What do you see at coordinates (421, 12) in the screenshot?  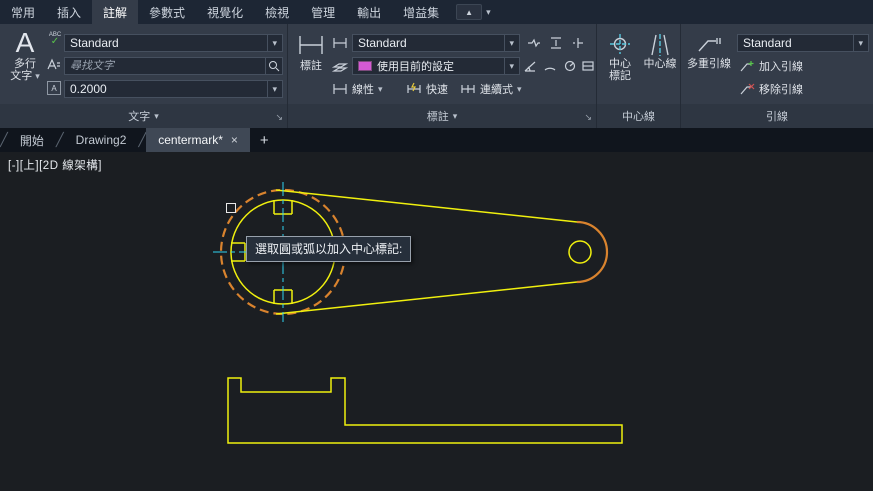 I see `ribbon-tab-addins: 增益集` at bounding box center [421, 12].